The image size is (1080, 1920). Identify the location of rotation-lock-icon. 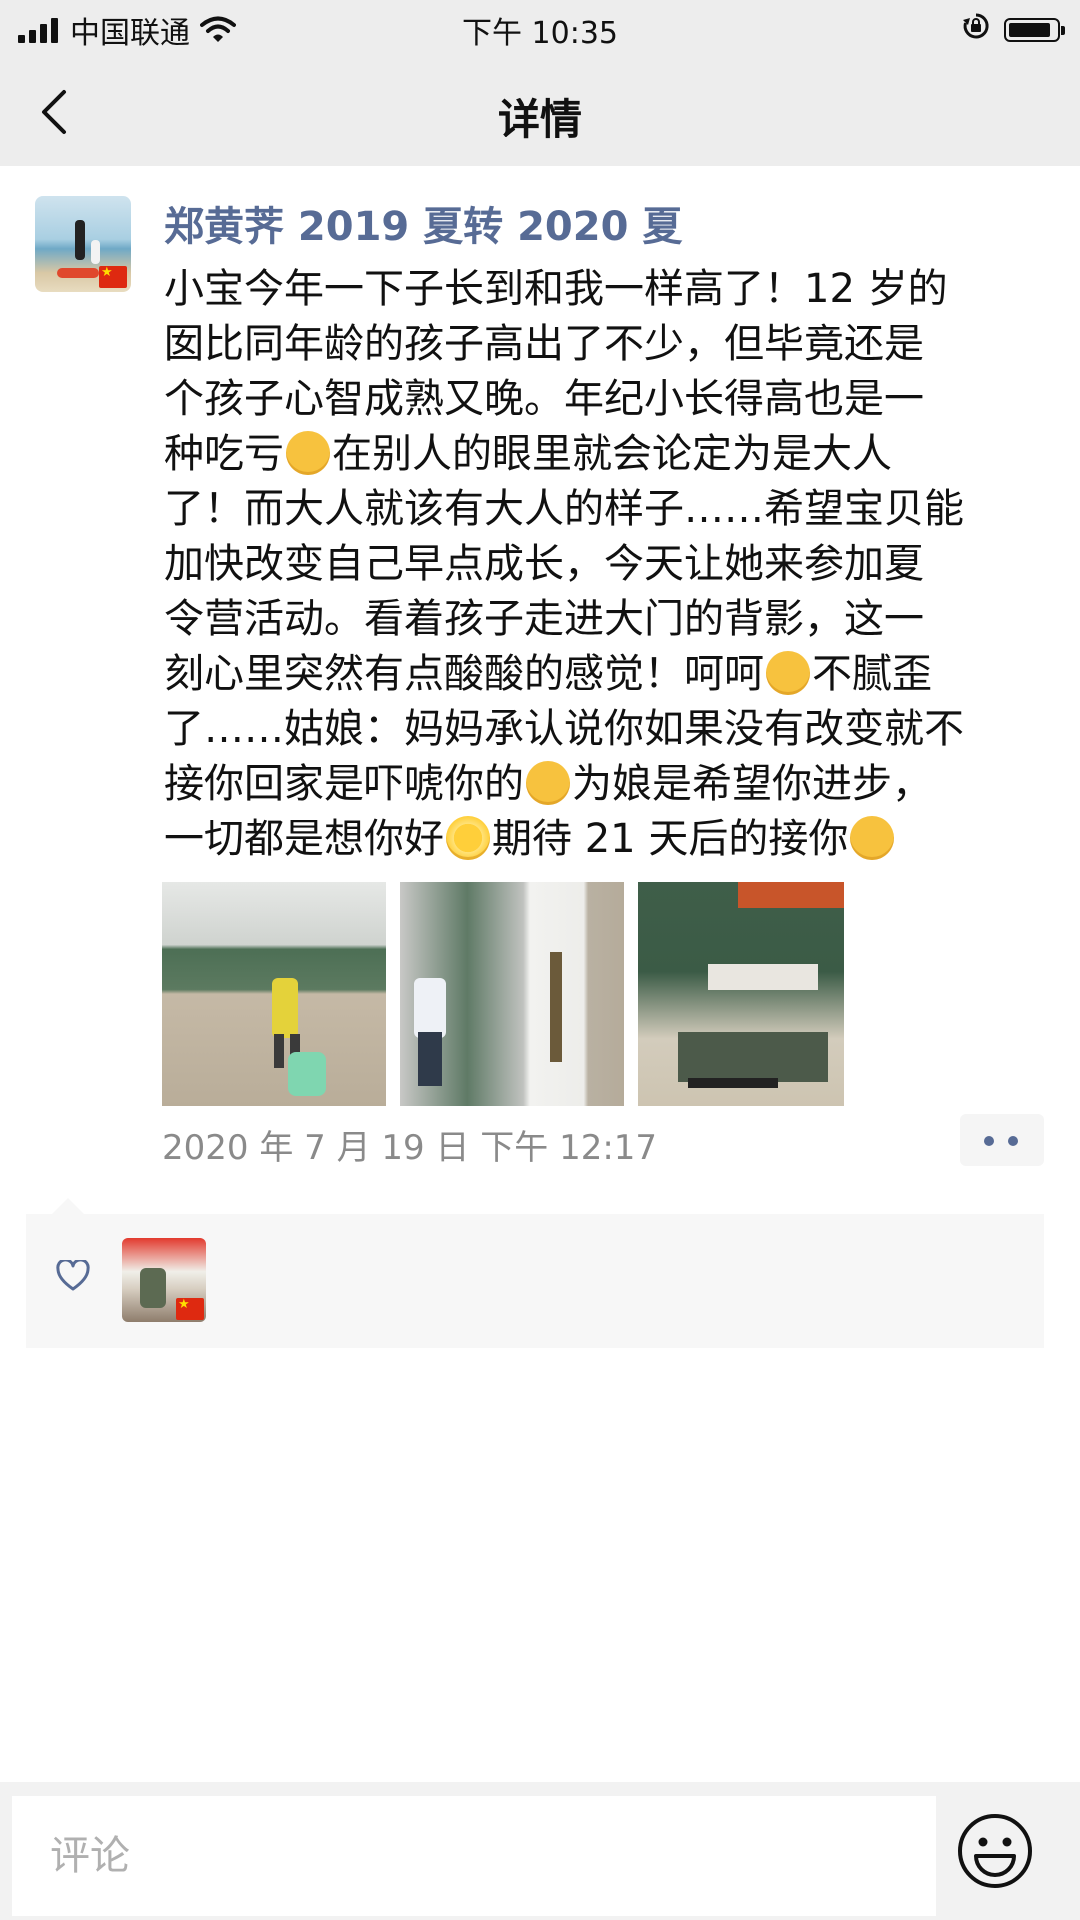
(976, 30).